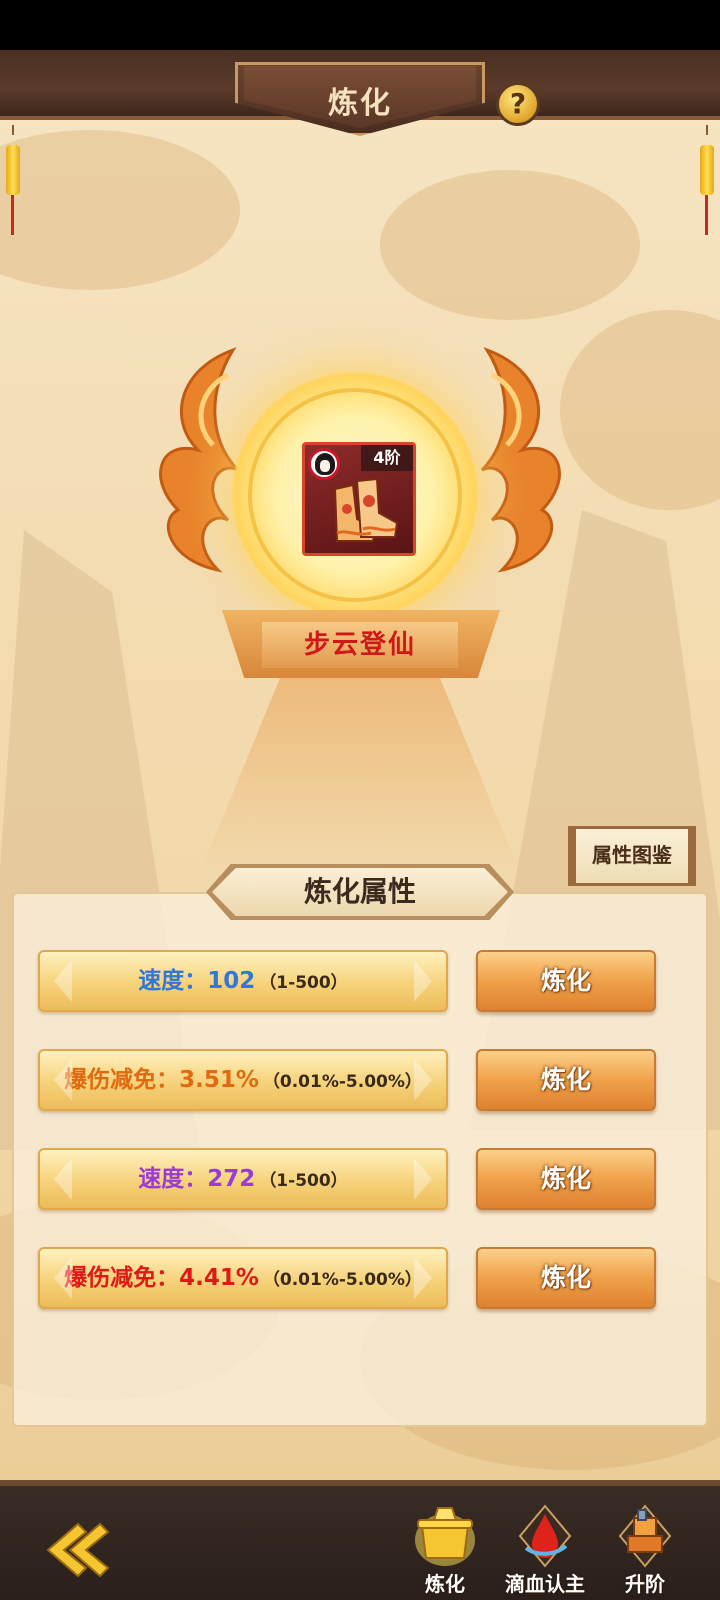 This screenshot has height=1600, width=720. I want to click on tab-label: 升阶, so click(645, 1584).